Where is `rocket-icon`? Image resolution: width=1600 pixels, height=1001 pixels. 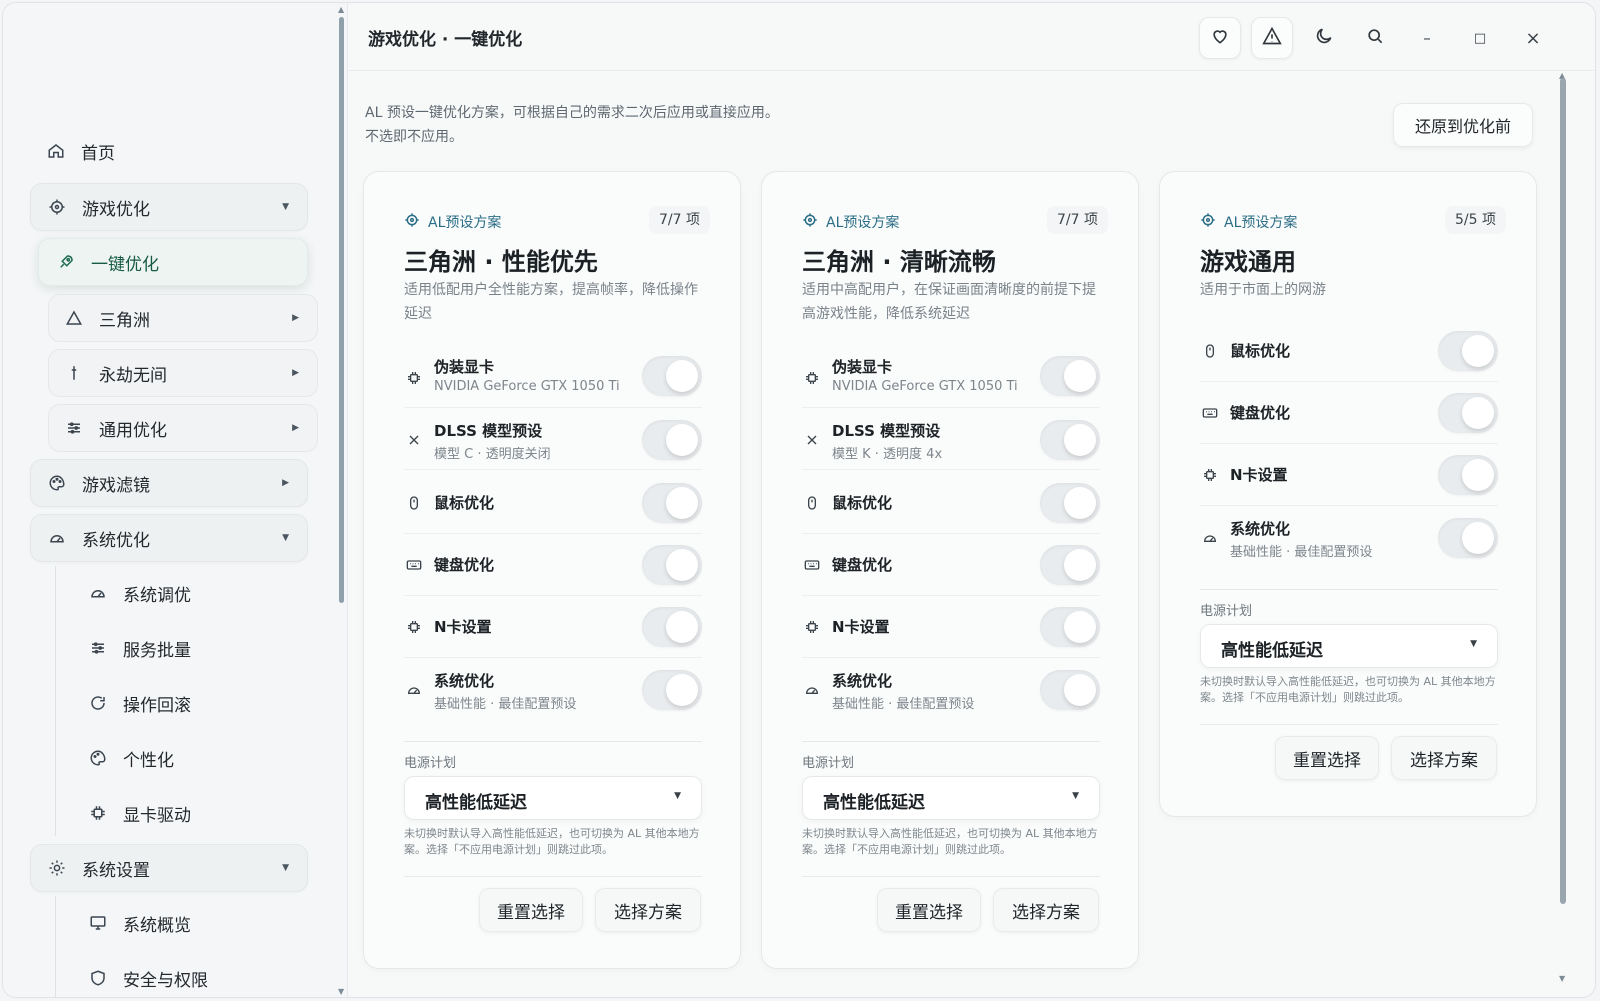 rocket-icon is located at coordinates (66, 262).